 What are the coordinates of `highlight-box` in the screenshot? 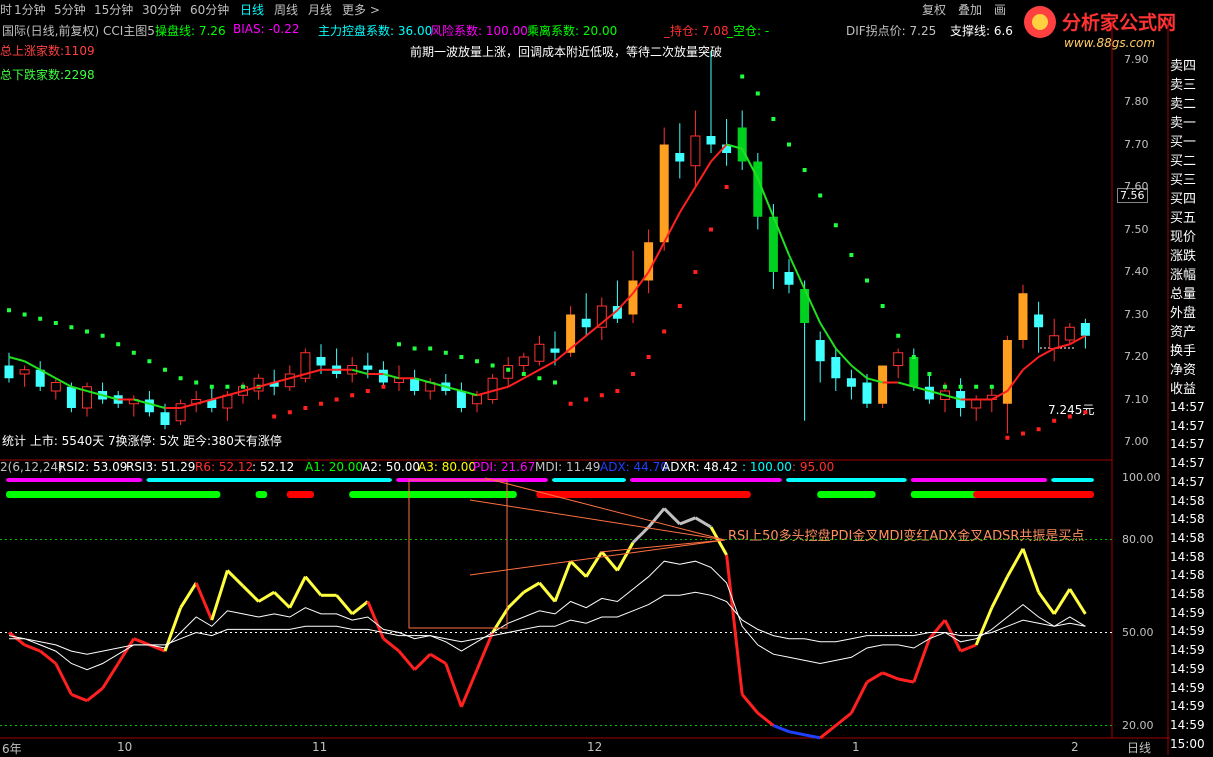 It's located at (458, 554).